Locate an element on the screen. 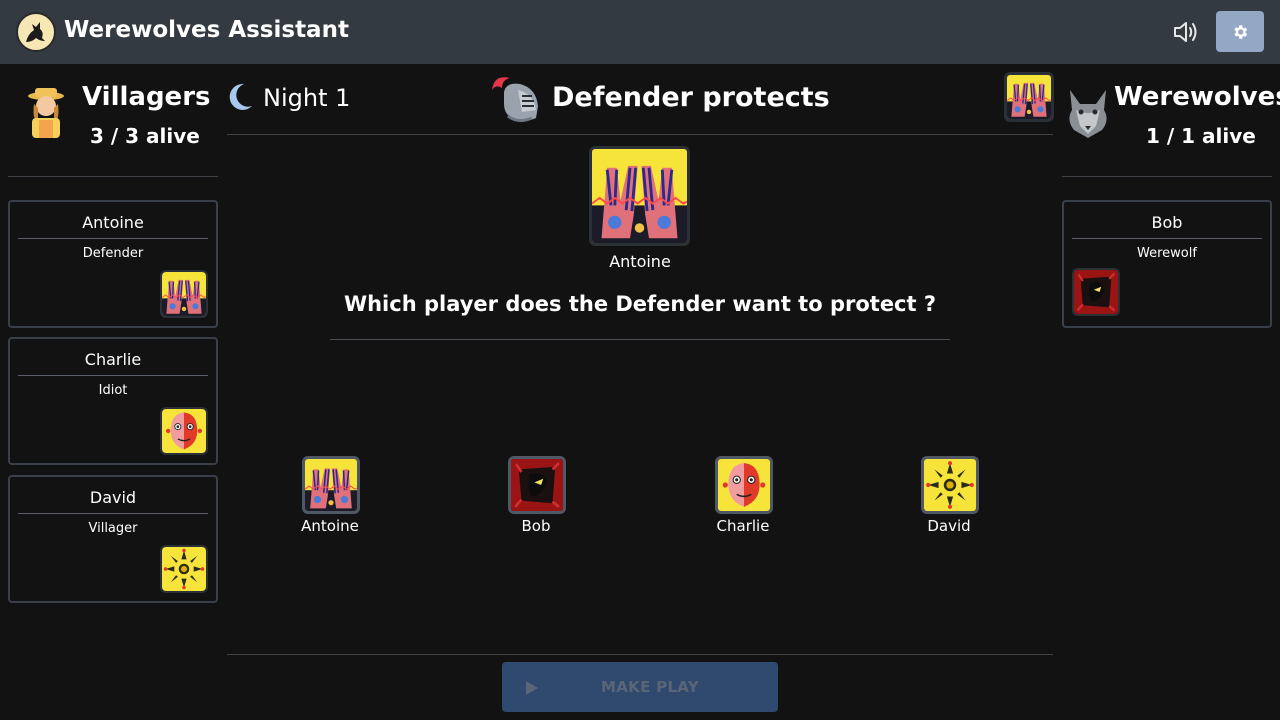 The height and width of the screenshot is (720, 1280). sound-toggle-button is located at coordinates (1187, 32).